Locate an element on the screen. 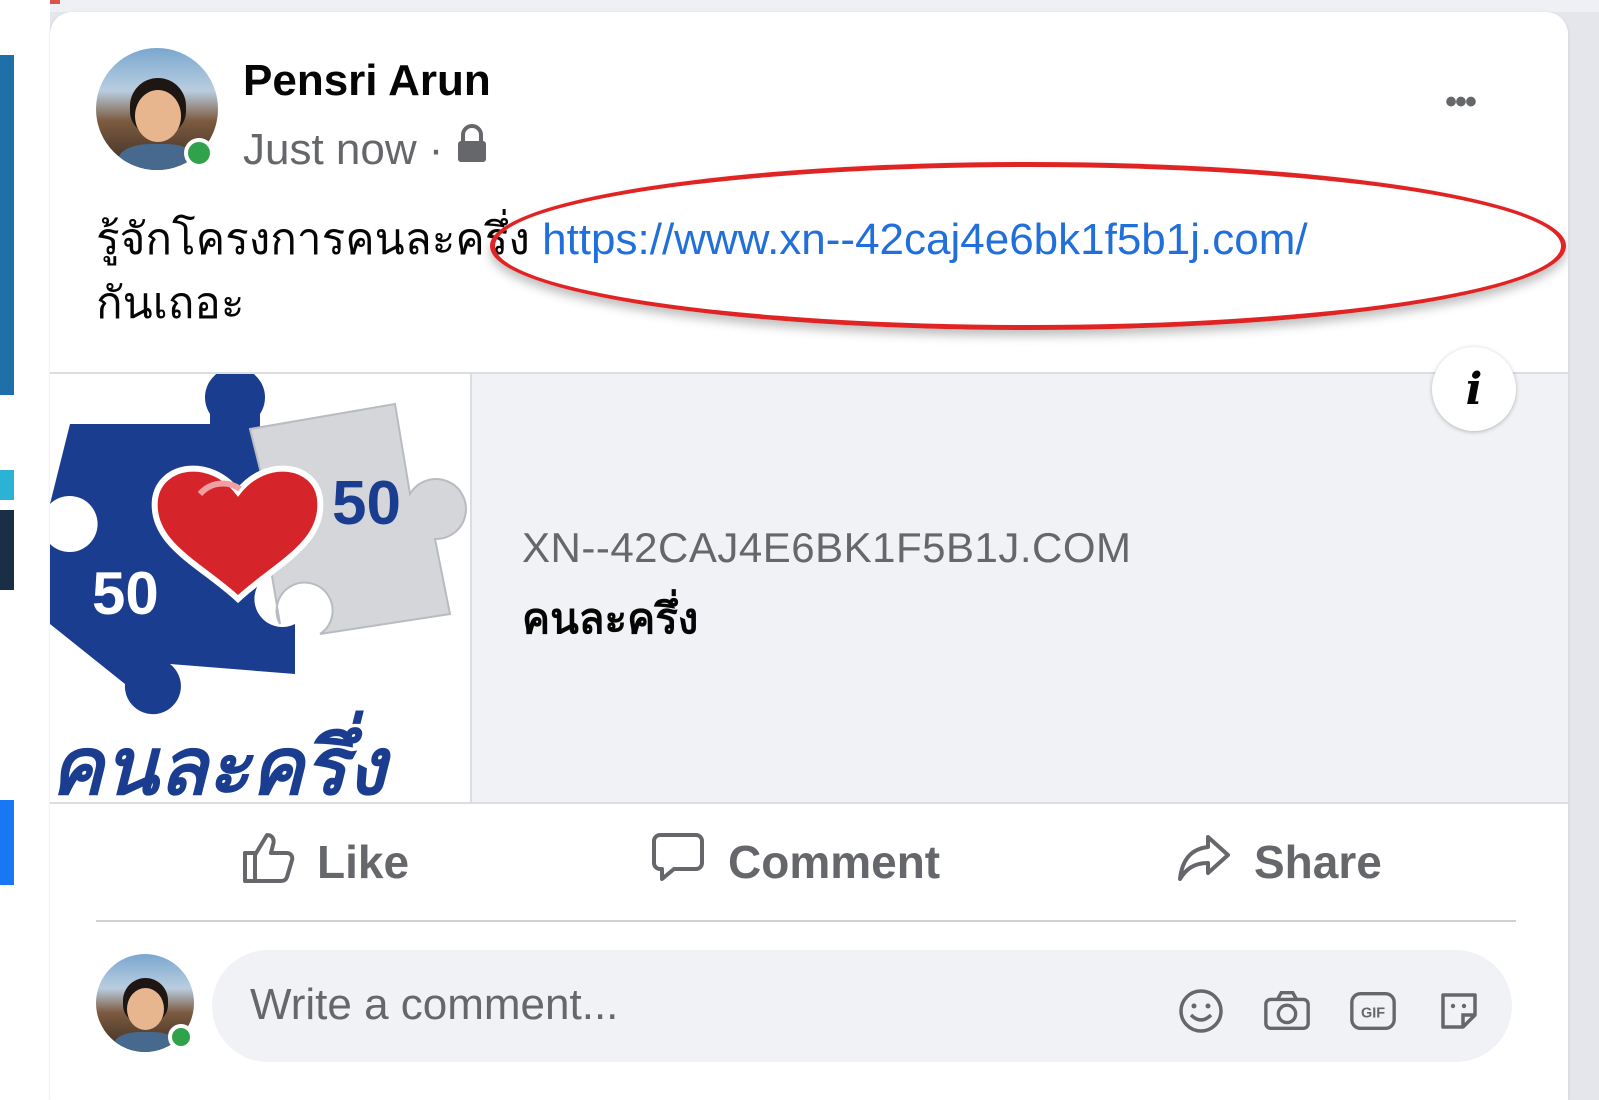  share-button: Share is located at coordinates (1279, 862).